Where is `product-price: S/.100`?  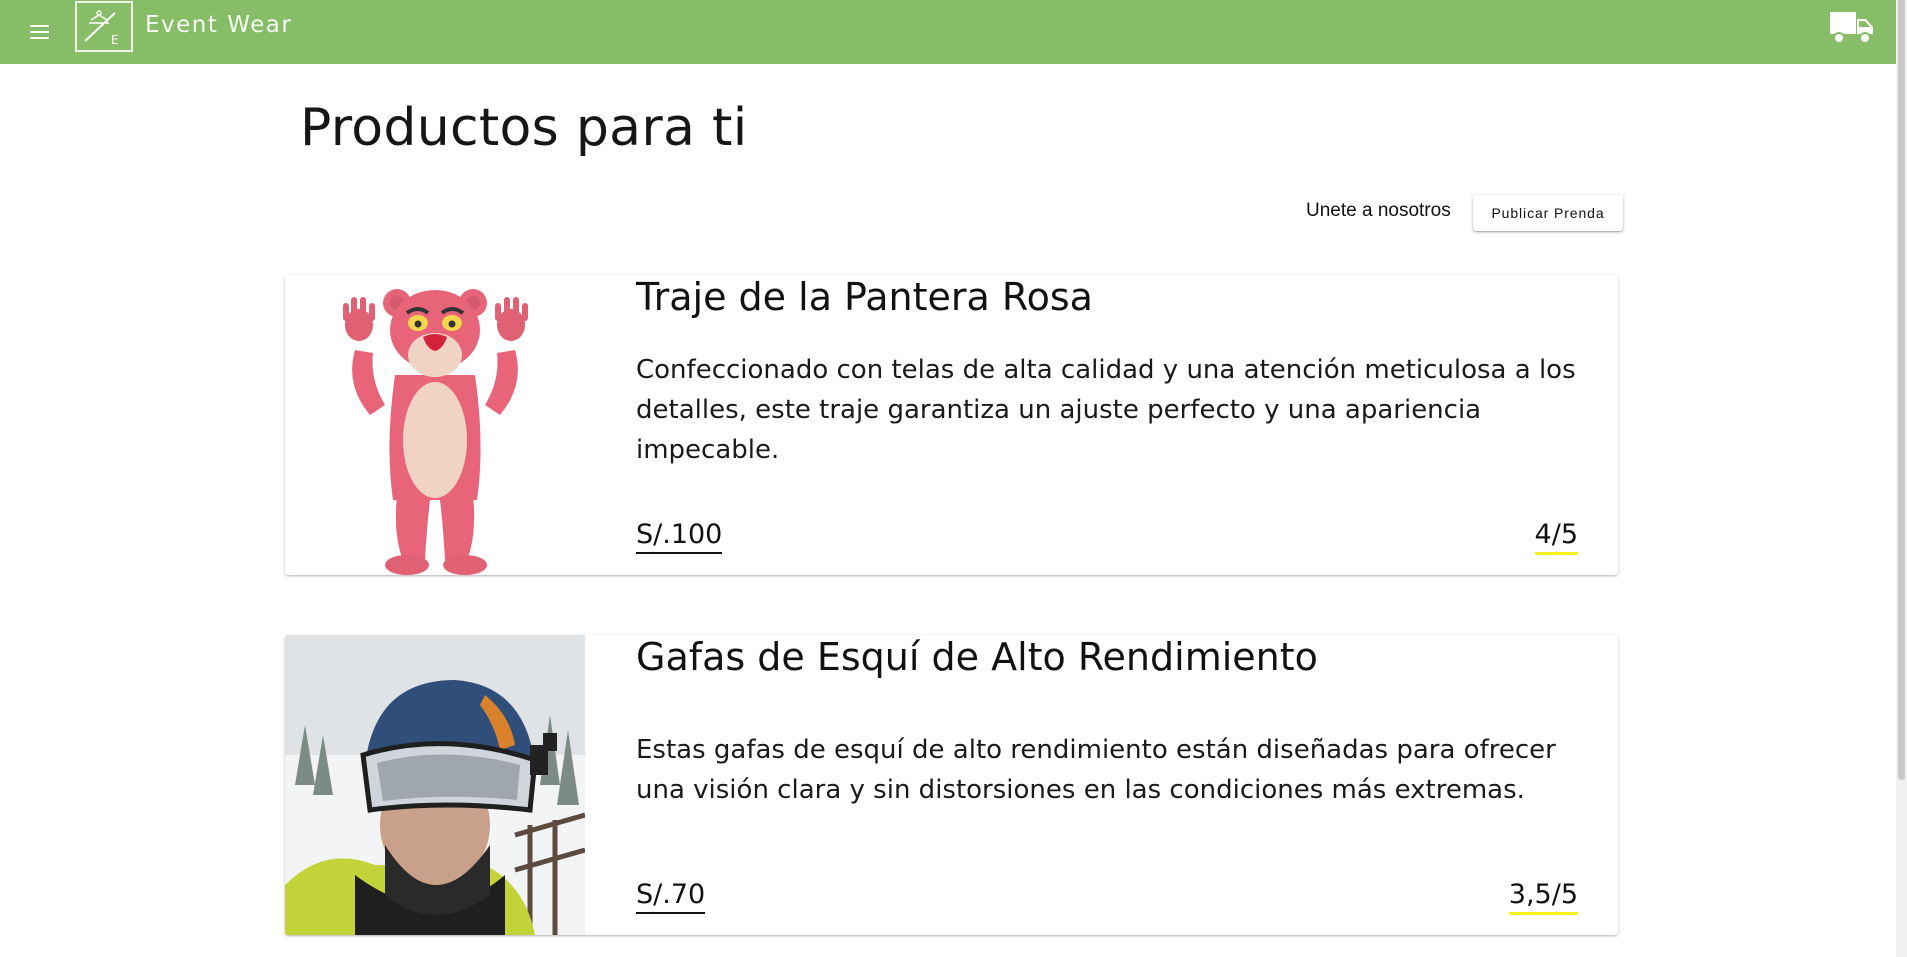 product-price: S/.100 is located at coordinates (679, 537).